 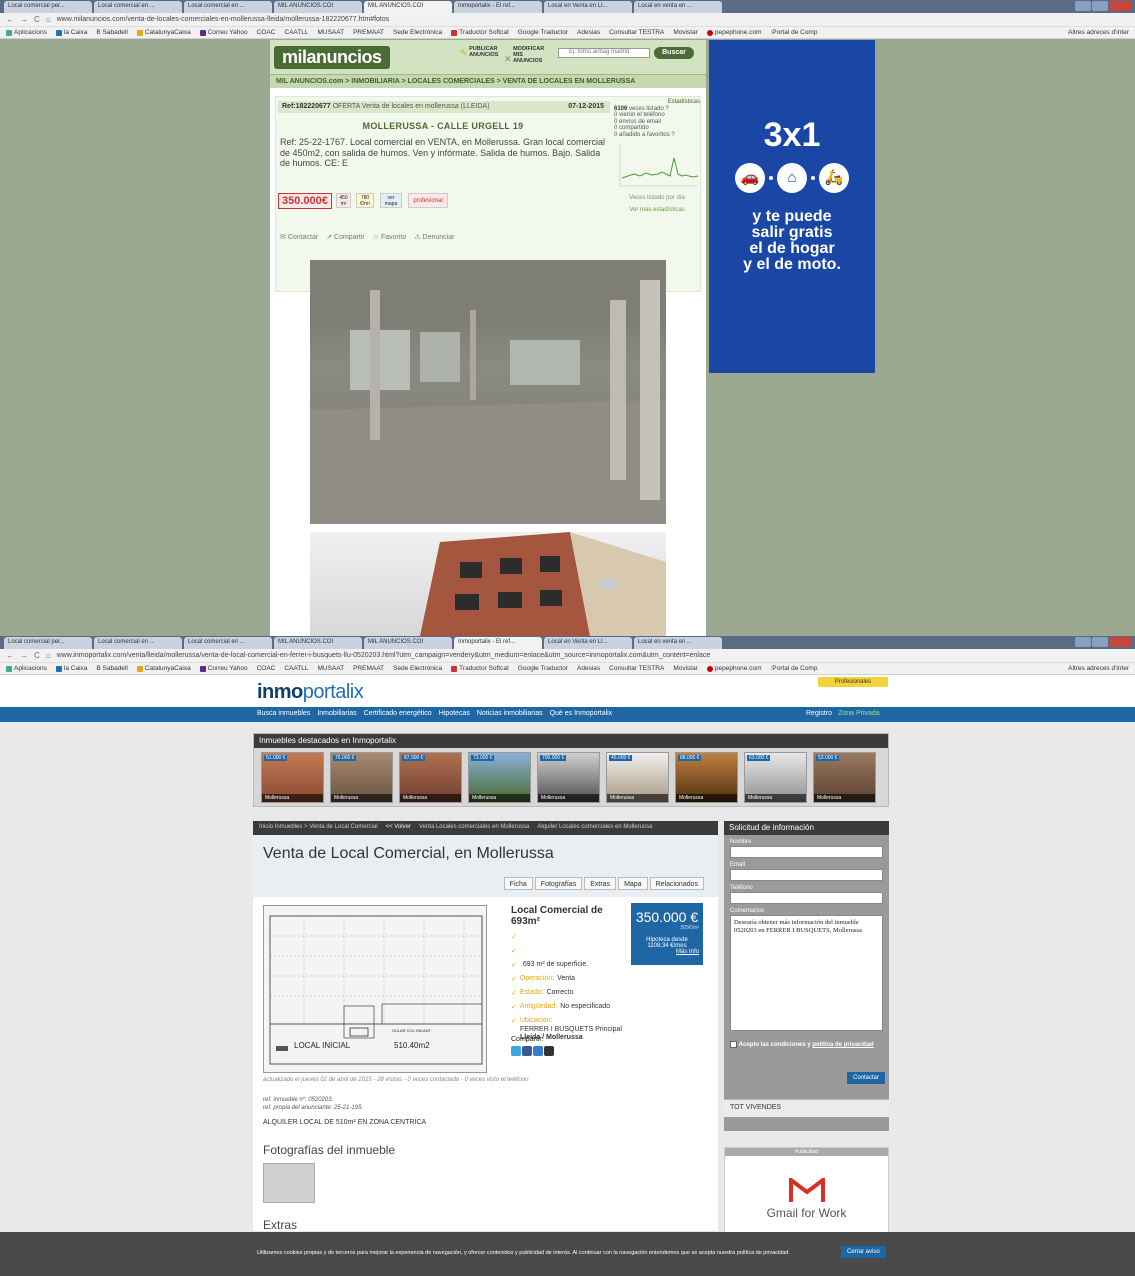 I want to click on mil-search-button: Buscar, so click(x=674, y=53).